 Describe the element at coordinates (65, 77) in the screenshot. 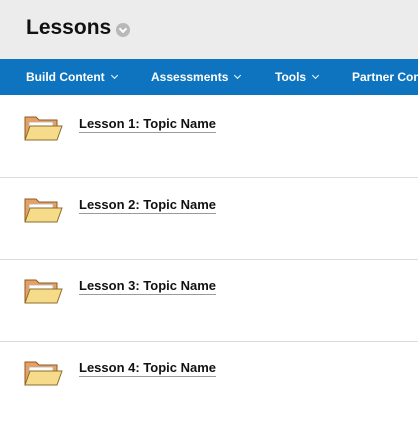

I see `nav-build-content-label: Build Content` at that location.